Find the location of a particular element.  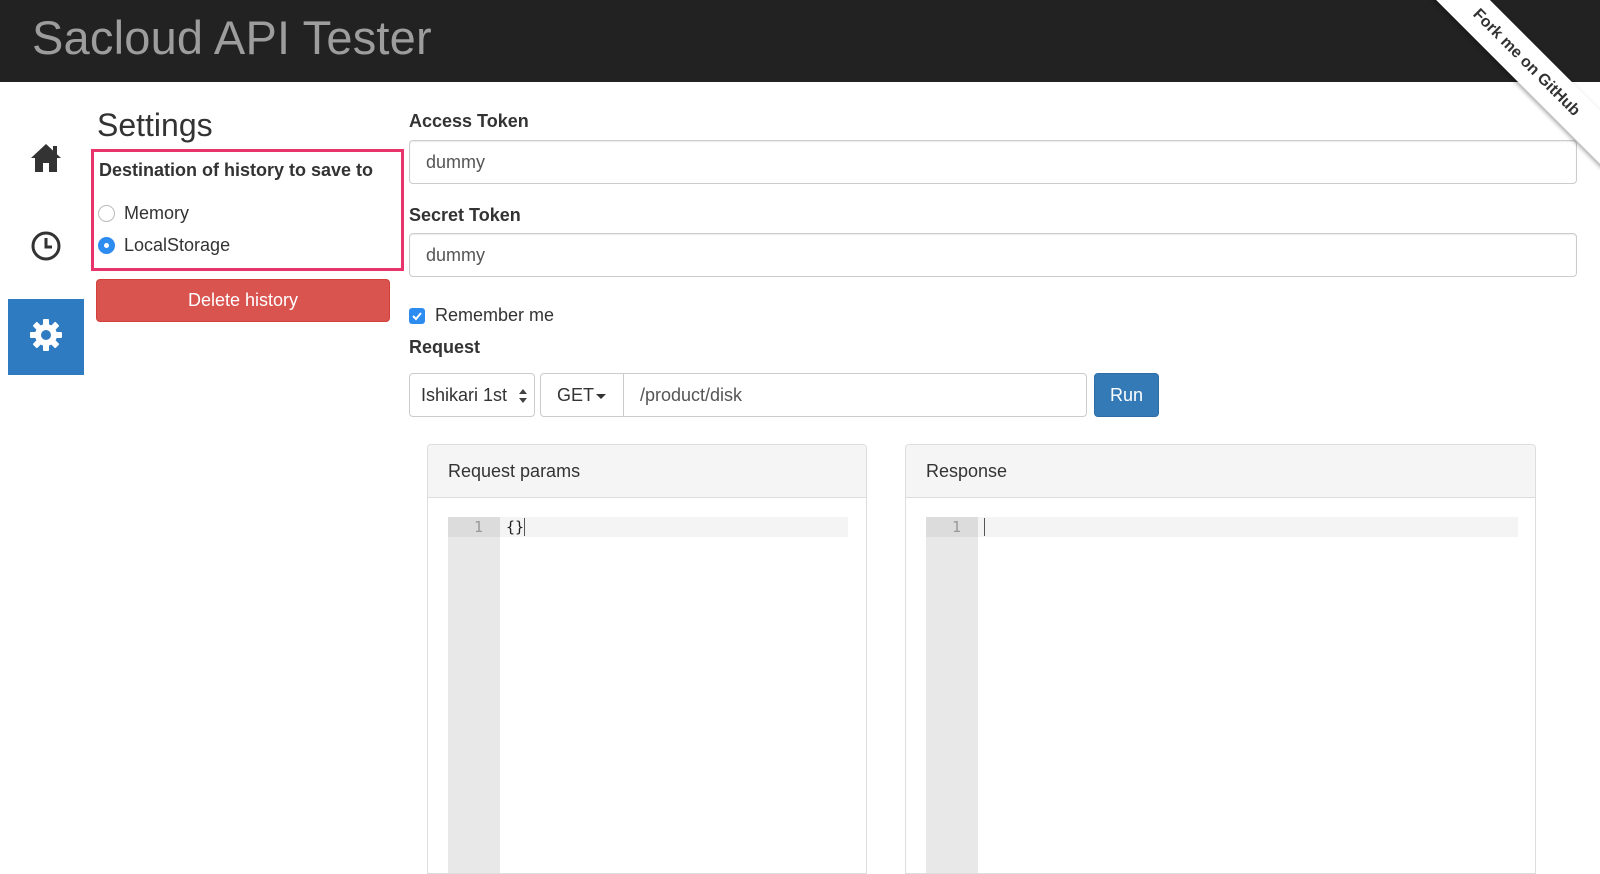

code-line: {} is located at coordinates (515, 527).